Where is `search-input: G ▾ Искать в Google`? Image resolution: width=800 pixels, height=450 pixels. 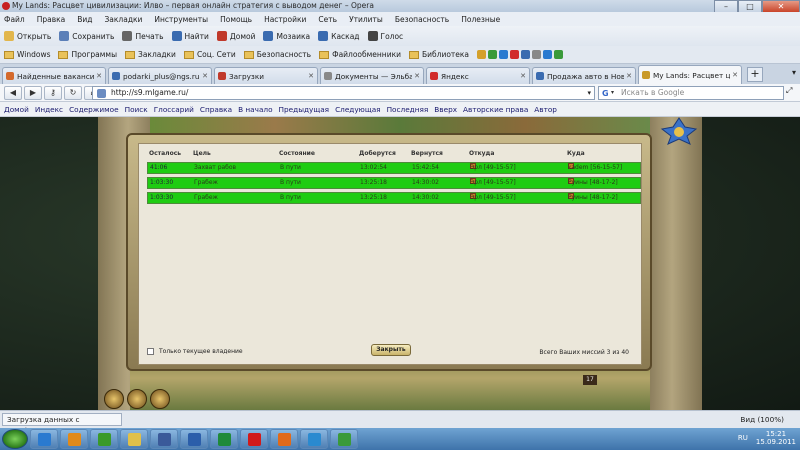 search-input: G ▾ Искать в Google is located at coordinates (691, 93).